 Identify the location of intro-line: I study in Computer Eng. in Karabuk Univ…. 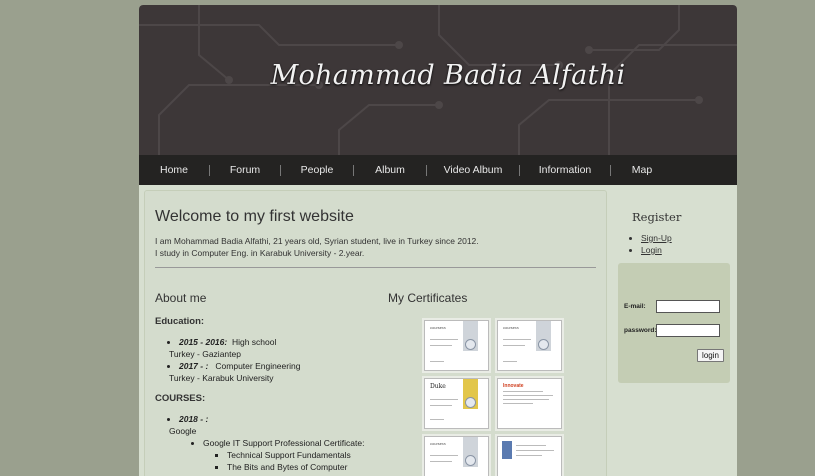
(260, 253).